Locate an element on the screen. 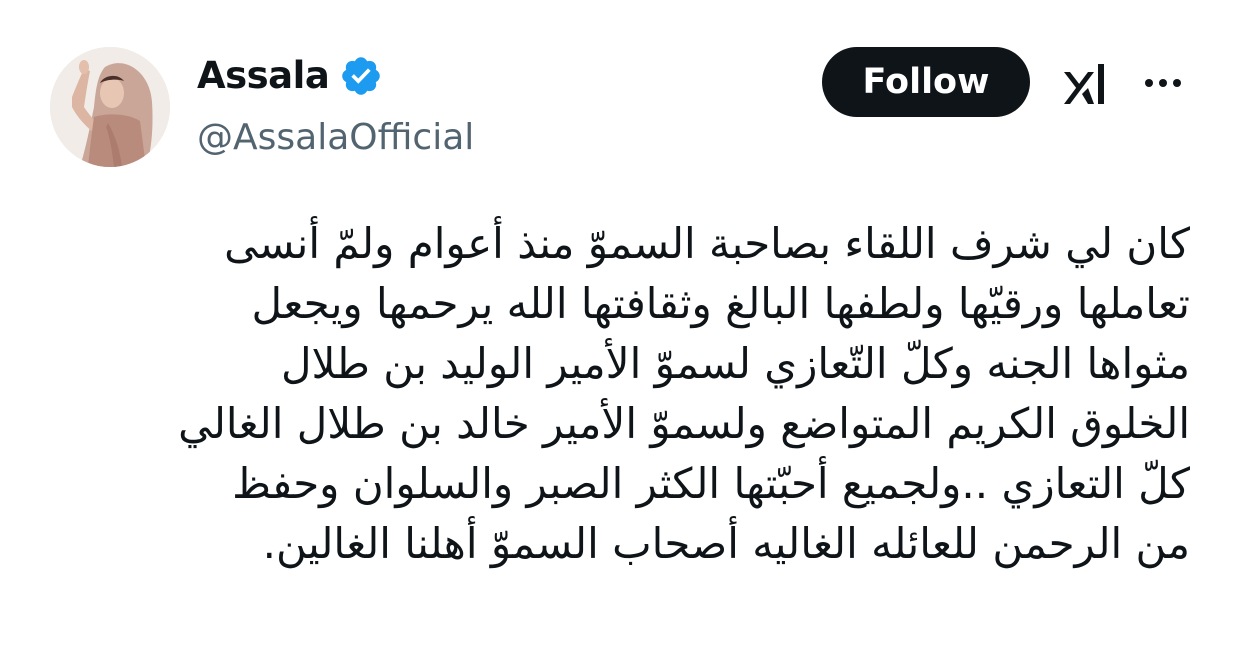 This screenshot has height=654, width=1242. display-name: Assala is located at coordinates (263, 76).